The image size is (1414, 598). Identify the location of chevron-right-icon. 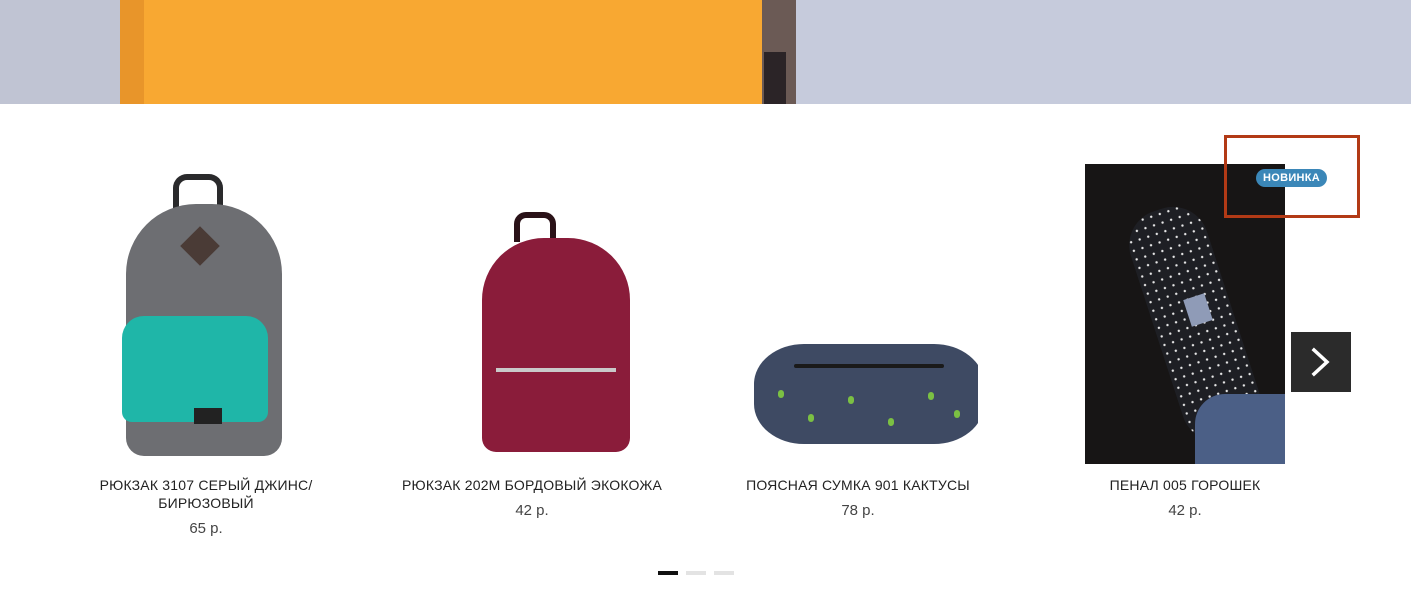
(1320, 362).